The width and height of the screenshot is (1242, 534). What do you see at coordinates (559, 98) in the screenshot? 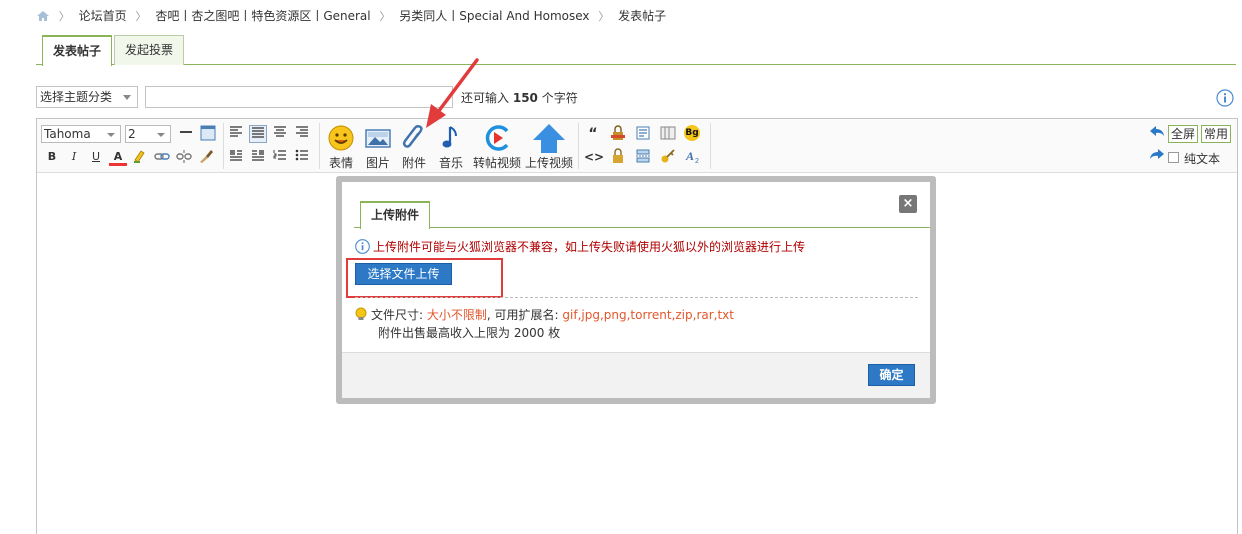
I see `char-limit-suffix: 个字符` at bounding box center [559, 98].